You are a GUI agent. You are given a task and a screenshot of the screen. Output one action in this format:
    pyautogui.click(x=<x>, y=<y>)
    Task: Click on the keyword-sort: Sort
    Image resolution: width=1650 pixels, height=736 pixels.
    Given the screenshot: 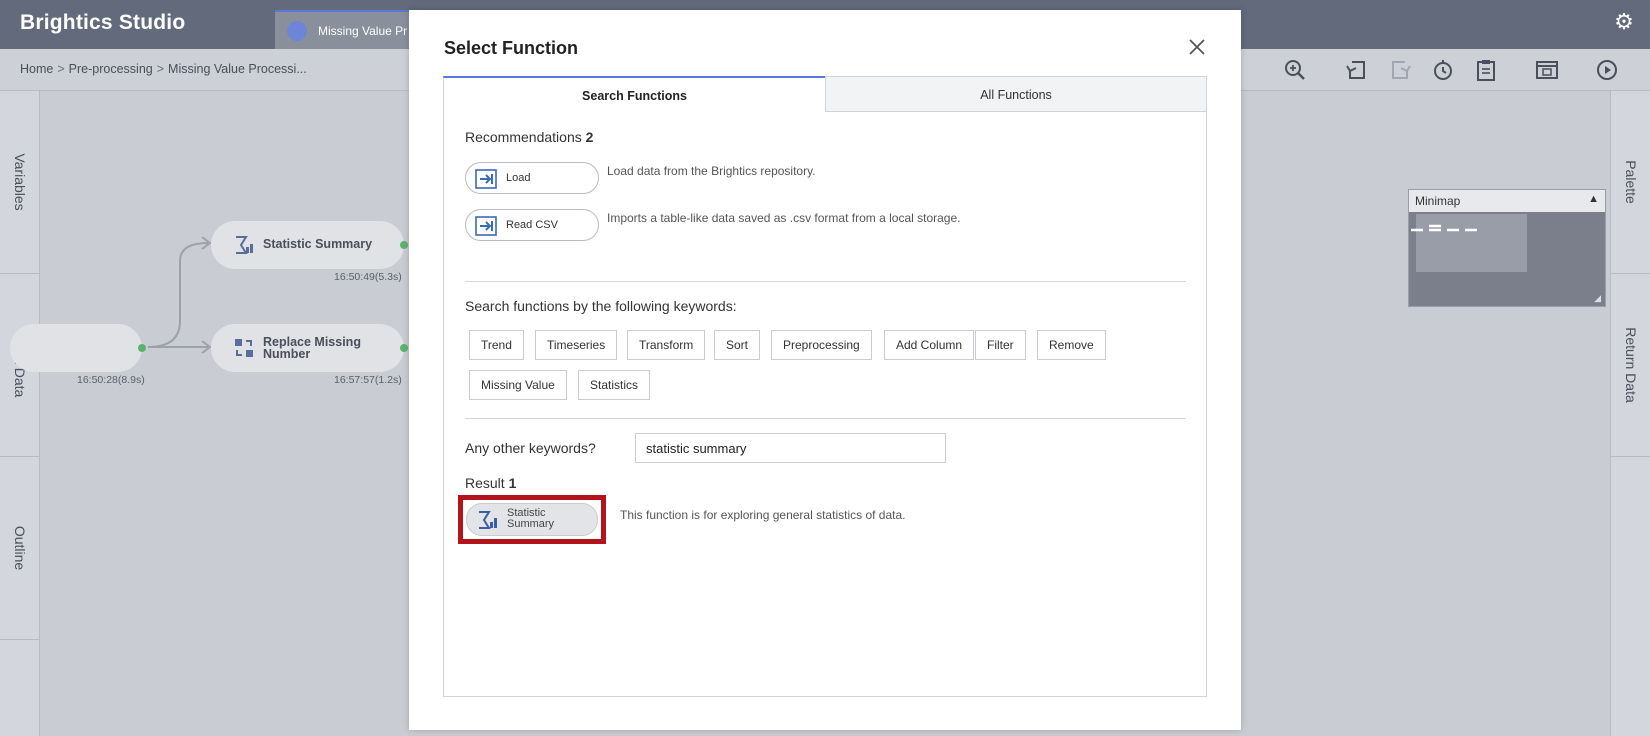 What is the action you would take?
    pyautogui.click(x=737, y=345)
    